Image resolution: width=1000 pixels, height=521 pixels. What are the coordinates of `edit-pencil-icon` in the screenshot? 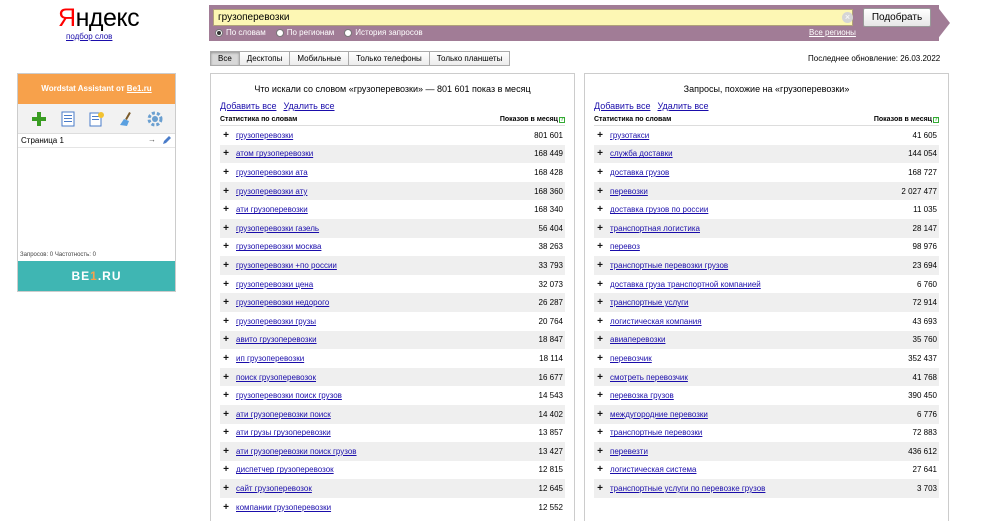 It's located at (167, 141).